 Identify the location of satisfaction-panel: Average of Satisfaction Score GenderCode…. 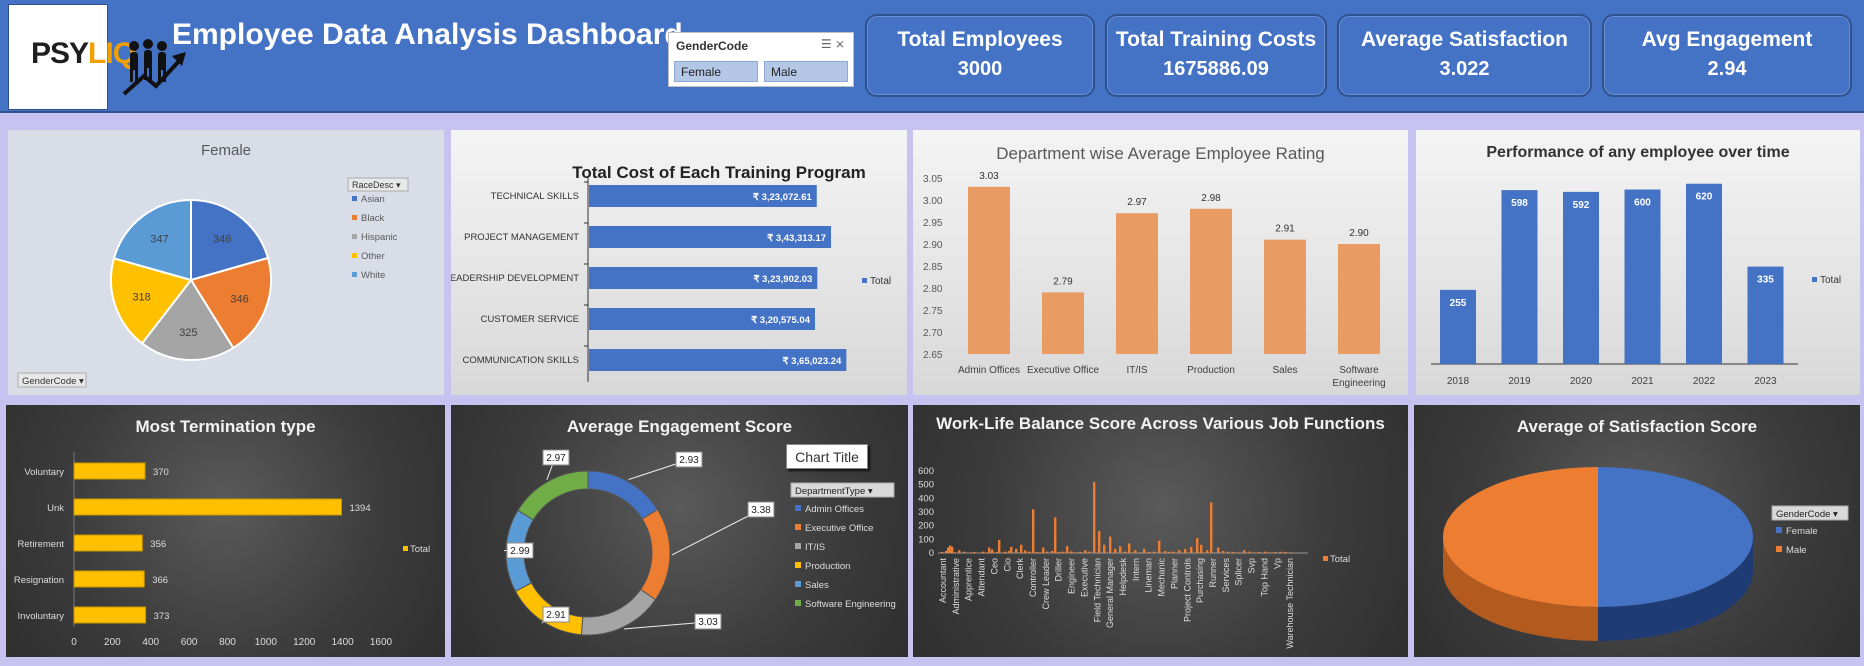
(1637, 531).